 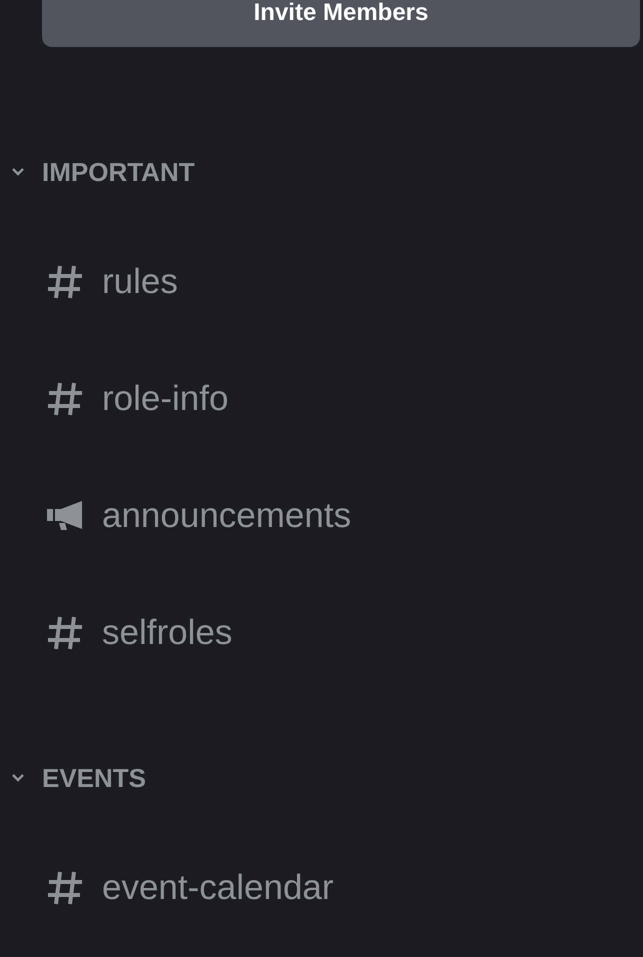 I want to click on category-header: EVENTS, so click(x=94, y=778).